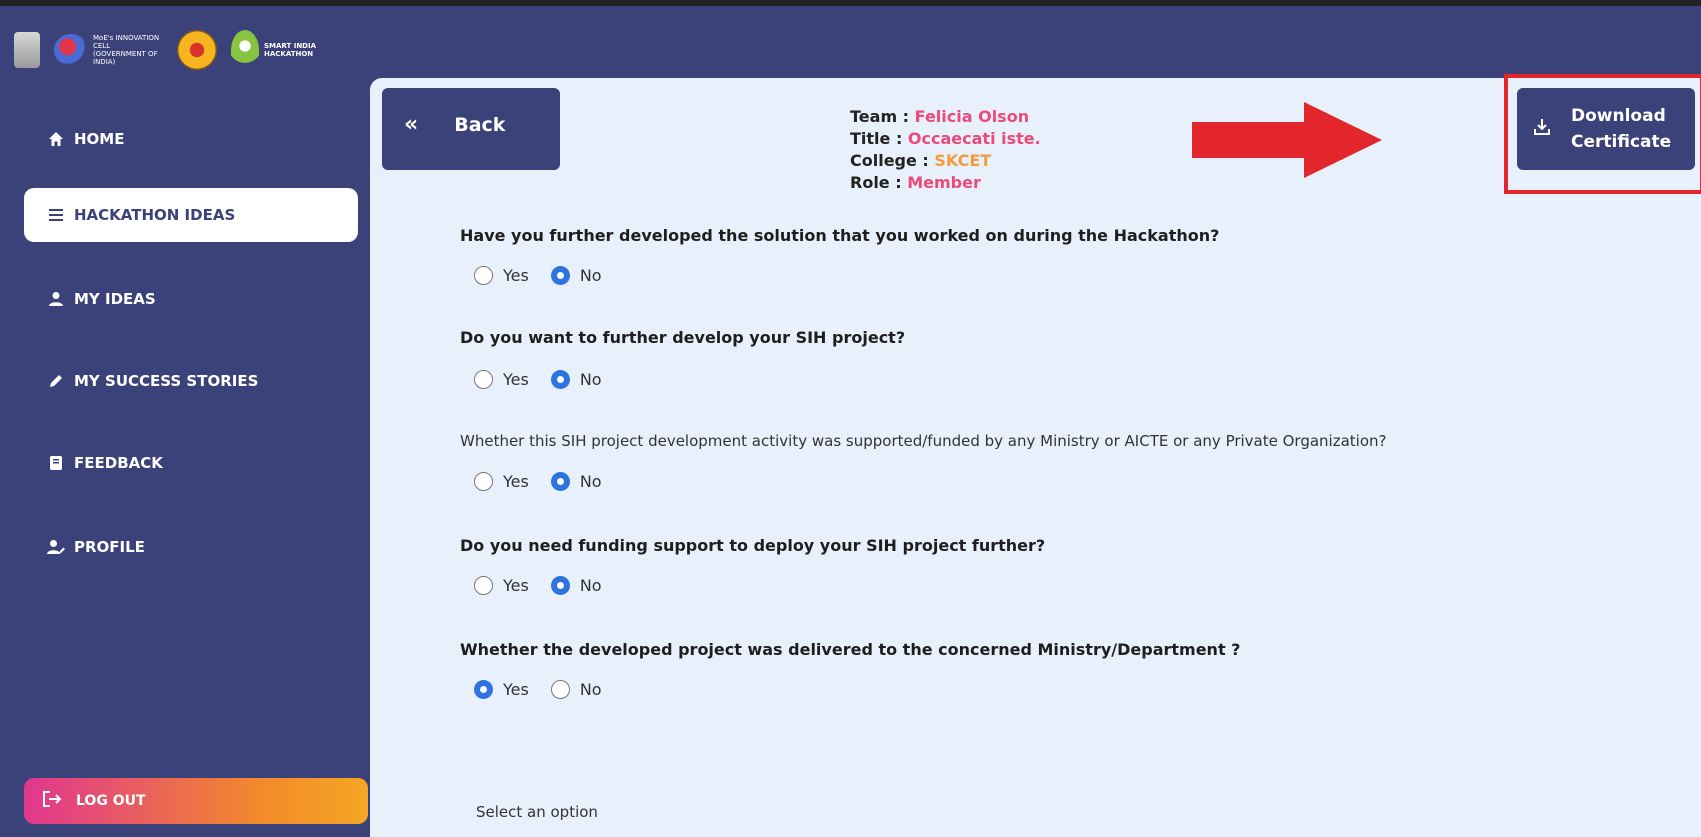  What do you see at coordinates (191, 299) in the screenshot?
I see `sidebar-item-my-ideas: MY IDEAS` at bounding box center [191, 299].